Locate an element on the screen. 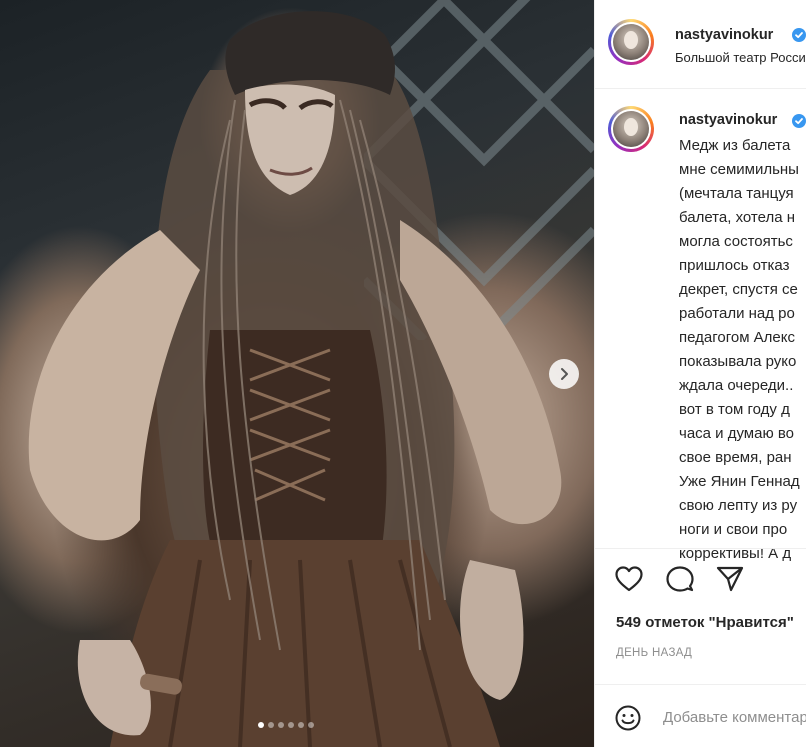 This screenshot has height=747, width=806. share-button is located at coordinates (730, 579).